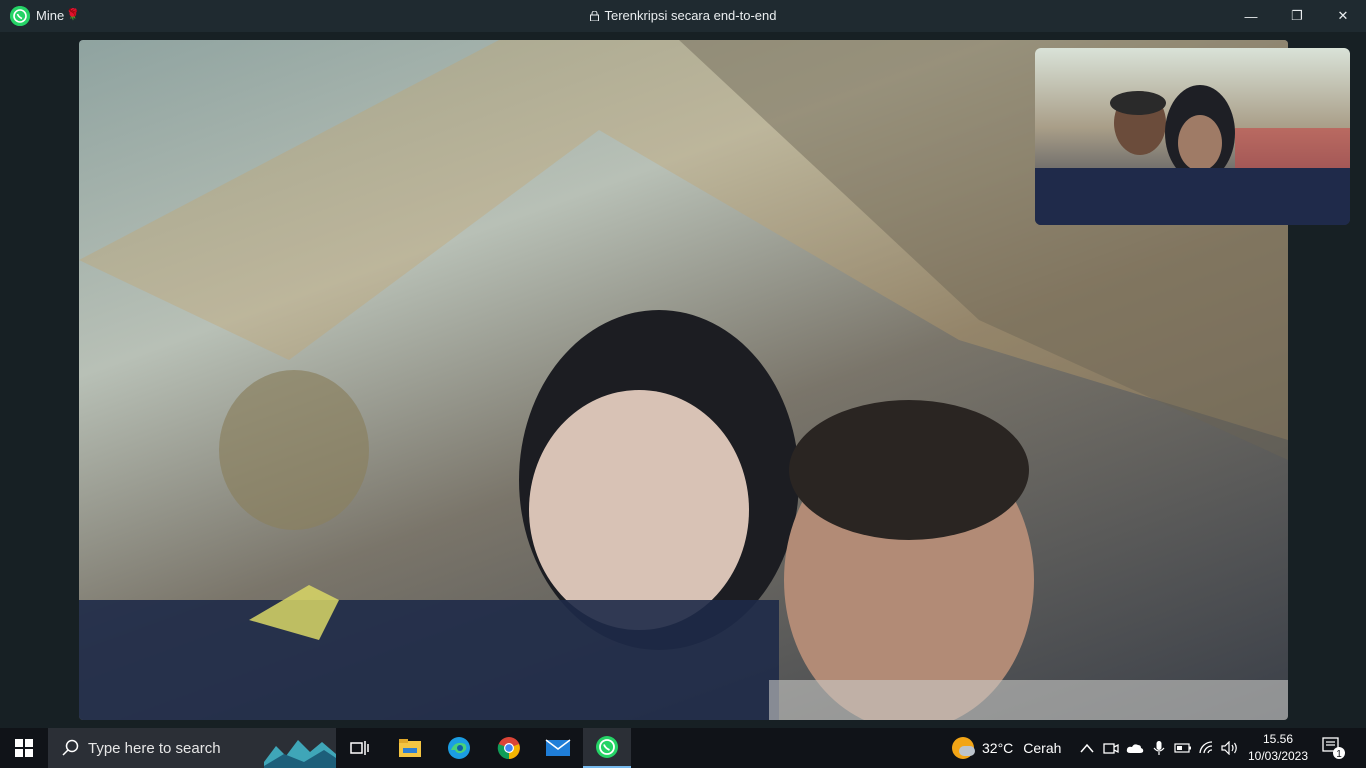 Image resolution: width=1366 pixels, height=768 pixels. I want to click on start-button, so click(24, 748).